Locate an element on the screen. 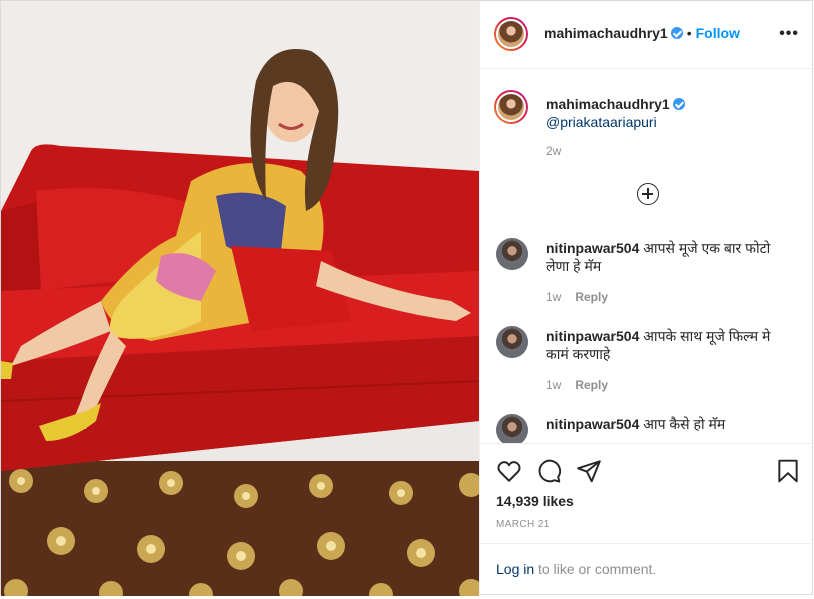 The height and width of the screenshot is (599, 814). more-options-icon: ••• is located at coordinates (789, 34).